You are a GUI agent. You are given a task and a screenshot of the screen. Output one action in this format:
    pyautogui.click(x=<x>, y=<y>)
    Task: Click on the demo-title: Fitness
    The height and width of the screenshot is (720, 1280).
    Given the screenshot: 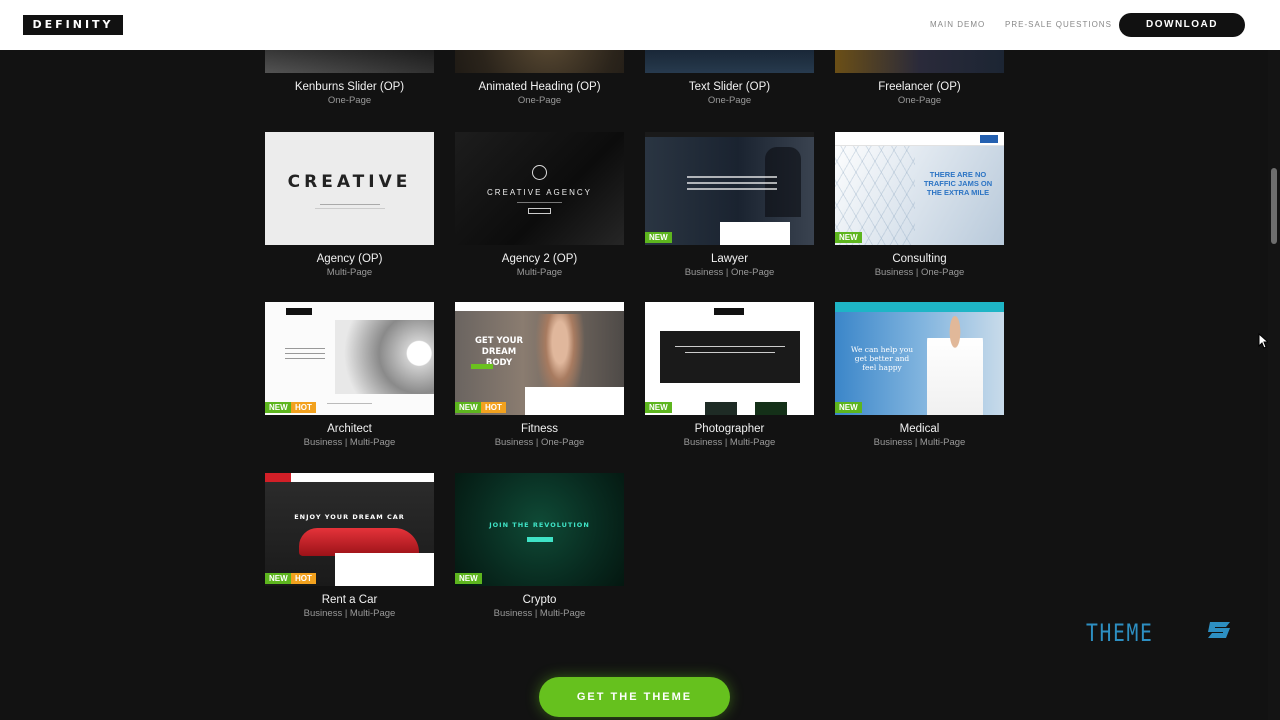 What is the action you would take?
    pyautogui.click(x=539, y=429)
    